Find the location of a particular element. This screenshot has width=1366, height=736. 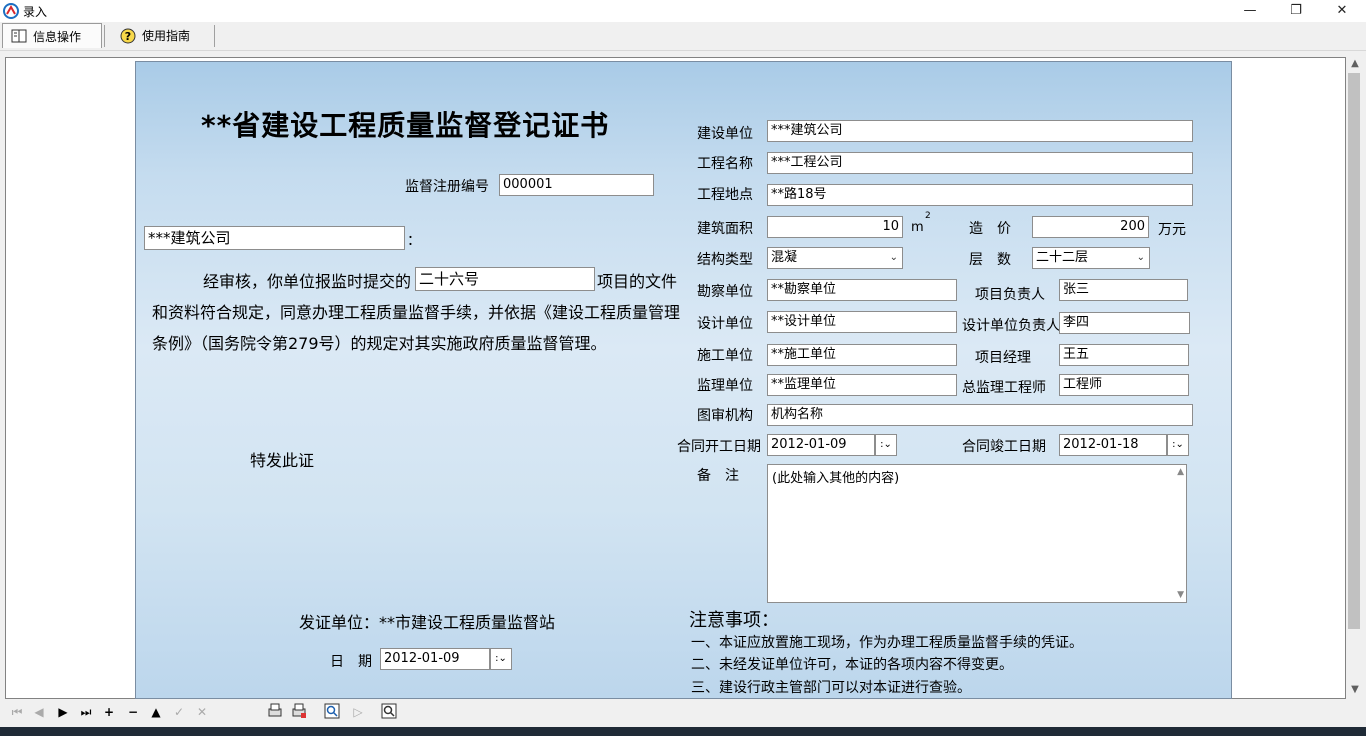

structure-value: 混凝 is located at coordinates (784, 257).